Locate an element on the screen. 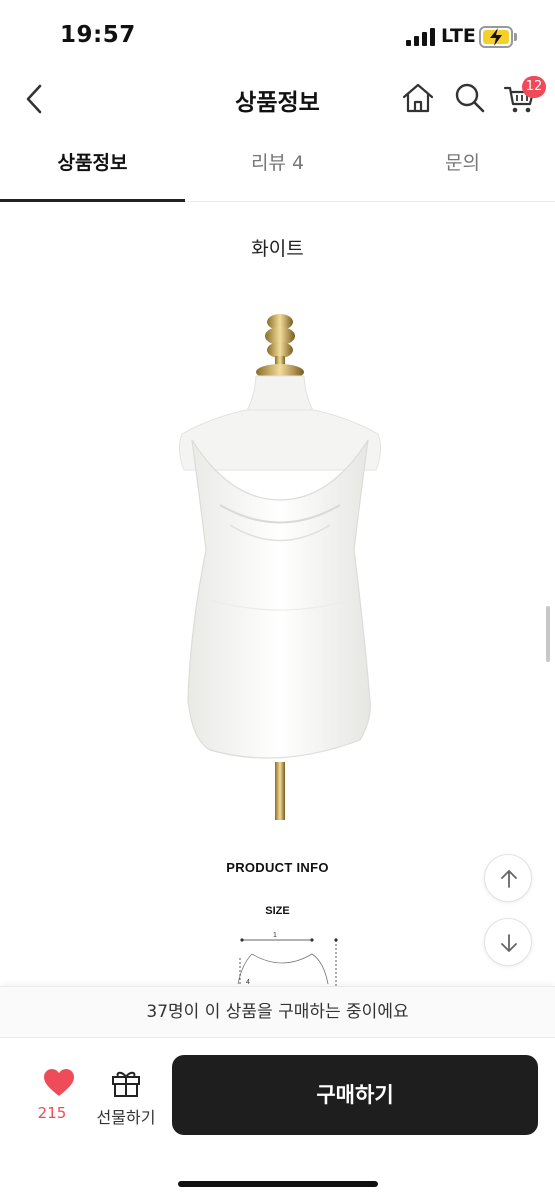 The image size is (555, 1200). back-icon is located at coordinates (34, 99).